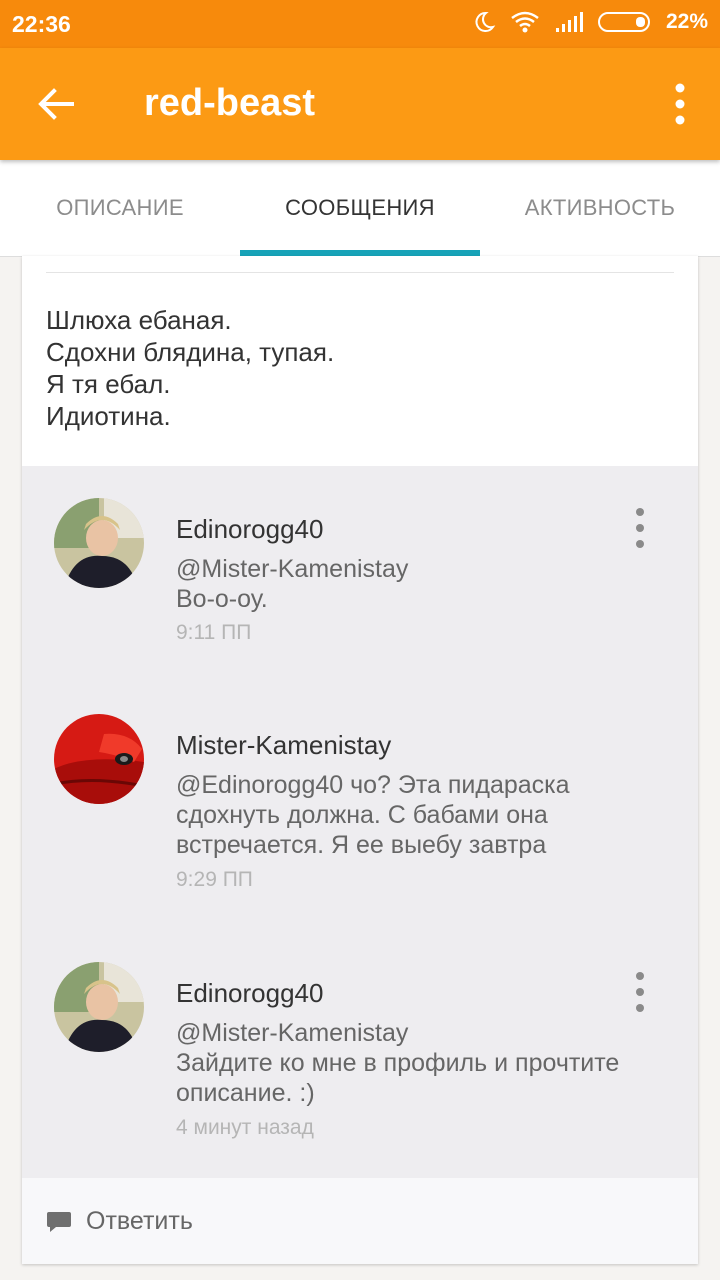 Image resolution: width=720 pixels, height=1280 pixels. Describe the element at coordinates (108, 416) in the screenshot. I see `post-line: Идиотина.` at that location.